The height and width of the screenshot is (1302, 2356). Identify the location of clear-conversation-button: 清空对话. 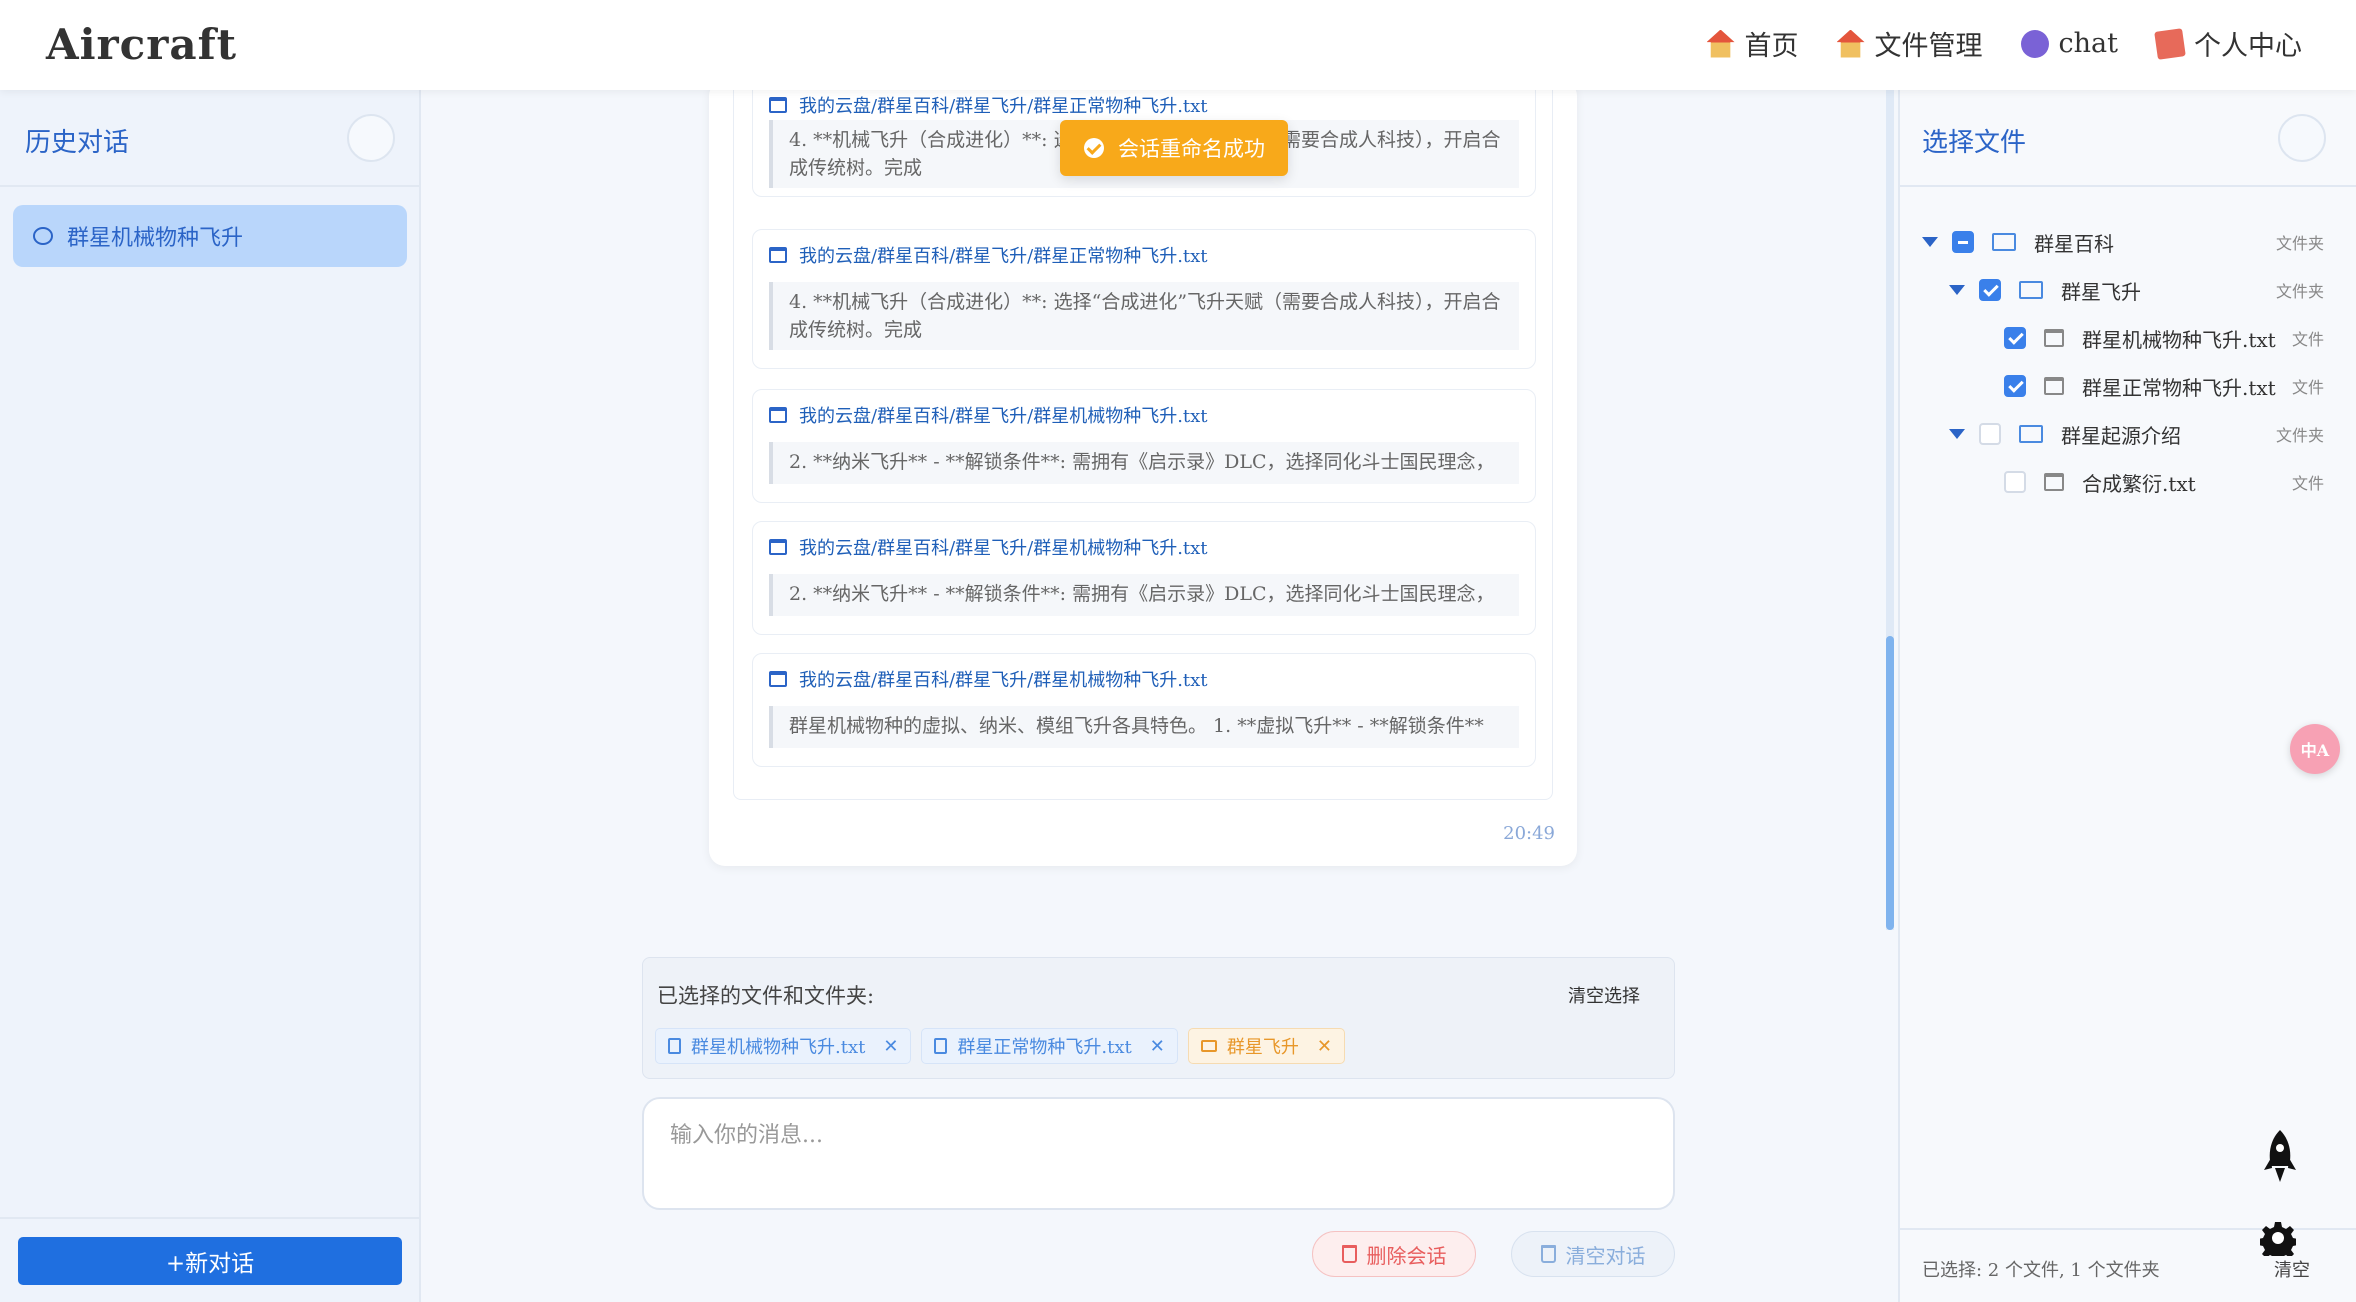
(1593, 1254).